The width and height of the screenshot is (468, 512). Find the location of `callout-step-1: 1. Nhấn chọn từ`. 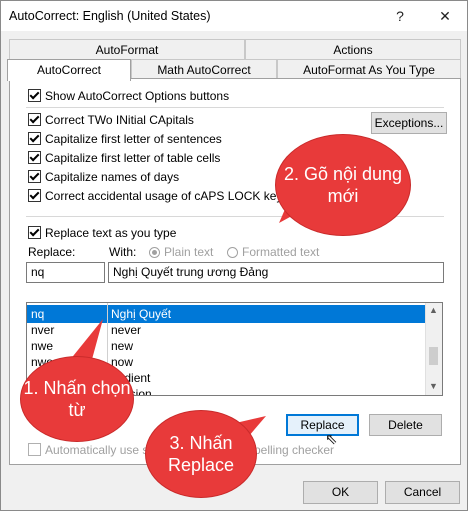

callout-step-1: 1. Nhấn chọn từ is located at coordinates (77, 399).